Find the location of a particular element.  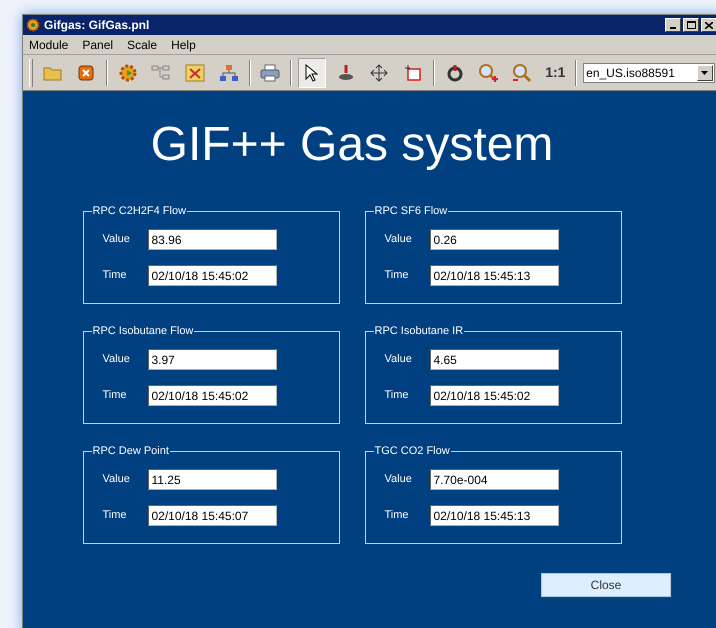

pointer-icon is located at coordinates (312, 73).